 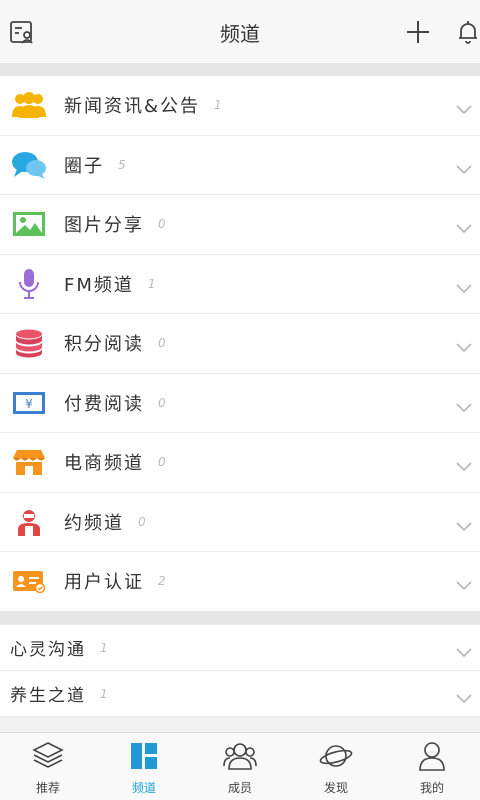 I want to click on list-item: 圈子 5, so click(x=240, y=165).